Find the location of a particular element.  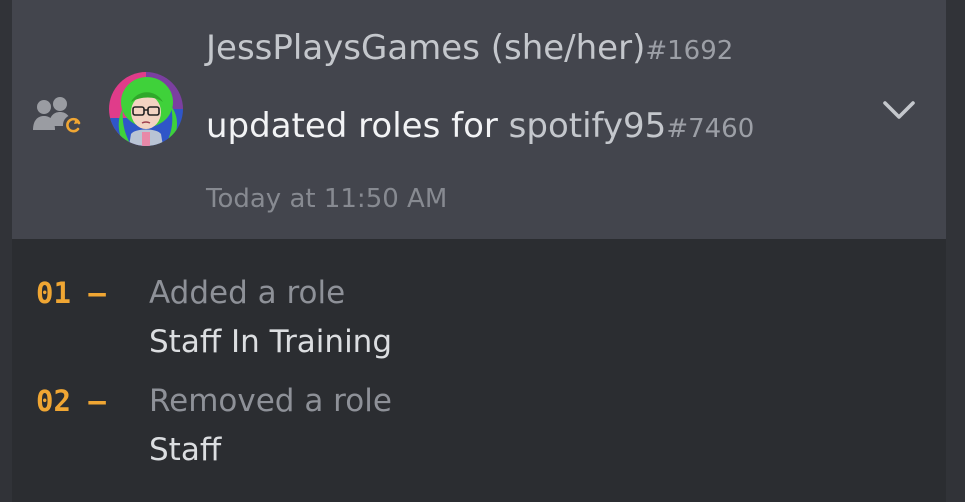

timestamp: Today at 11:50 AM is located at coordinates (327, 199).